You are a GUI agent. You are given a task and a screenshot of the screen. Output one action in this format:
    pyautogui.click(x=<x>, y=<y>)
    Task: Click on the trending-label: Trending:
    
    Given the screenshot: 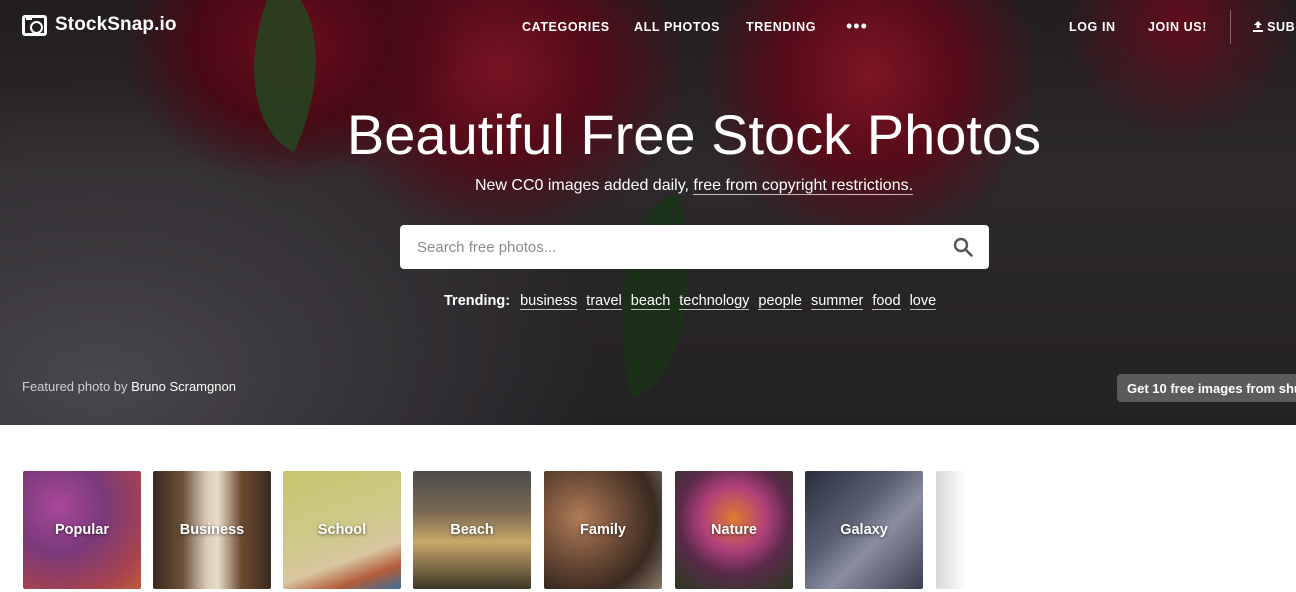 What is the action you would take?
    pyautogui.click(x=477, y=301)
    